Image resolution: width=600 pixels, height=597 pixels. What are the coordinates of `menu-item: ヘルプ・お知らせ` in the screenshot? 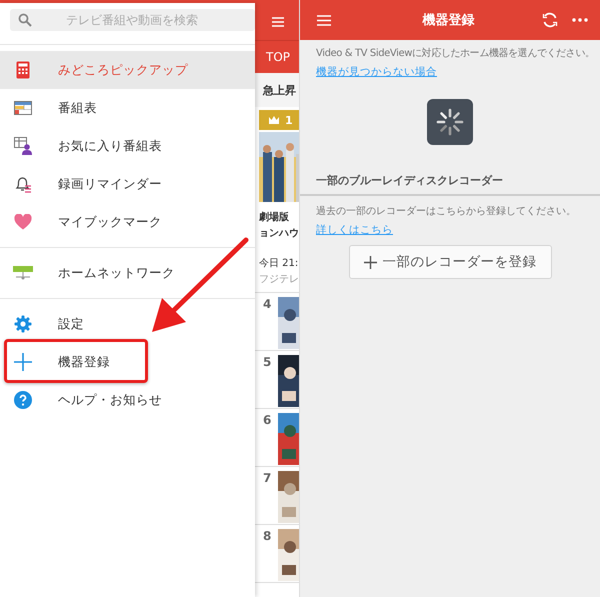 It's located at (127, 400).